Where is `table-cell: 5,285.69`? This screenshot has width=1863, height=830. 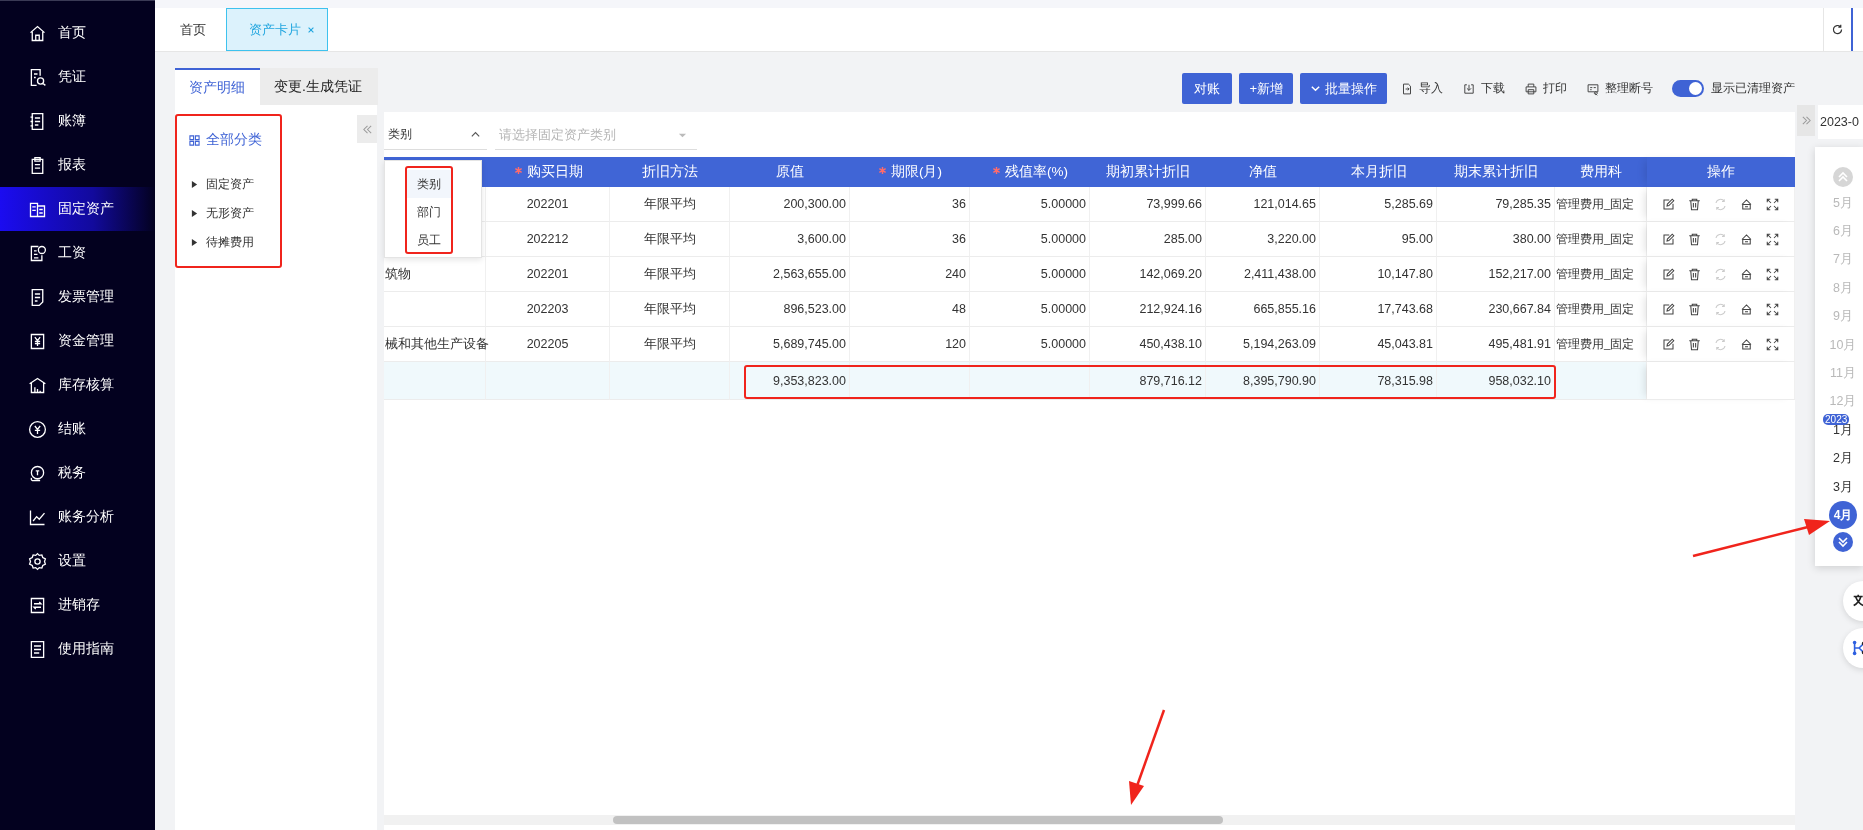 table-cell: 5,285.69 is located at coordinates (1378, 204).